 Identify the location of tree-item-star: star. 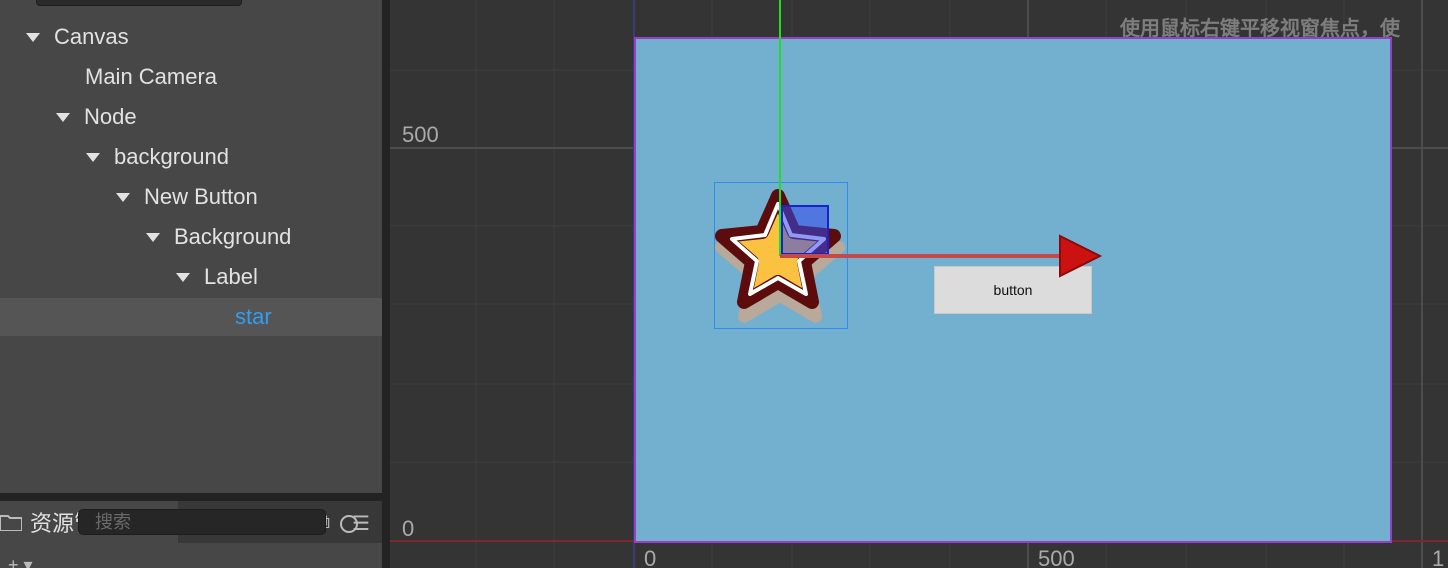
(191, 317).